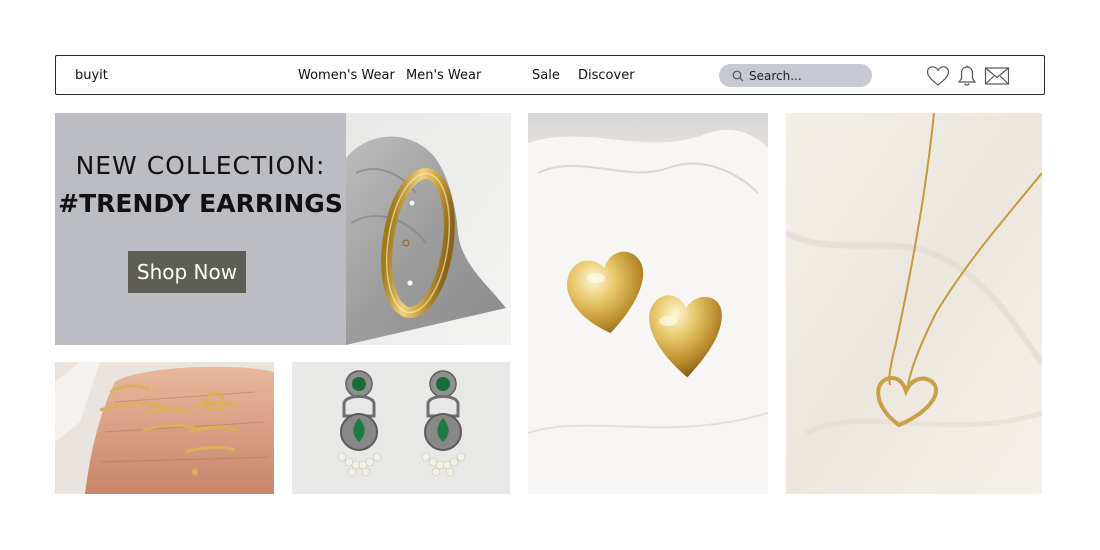 Image resolution: width=1100 pixels, height=550 pixels. I want to click on green-earrings-card, so click(401, 428).